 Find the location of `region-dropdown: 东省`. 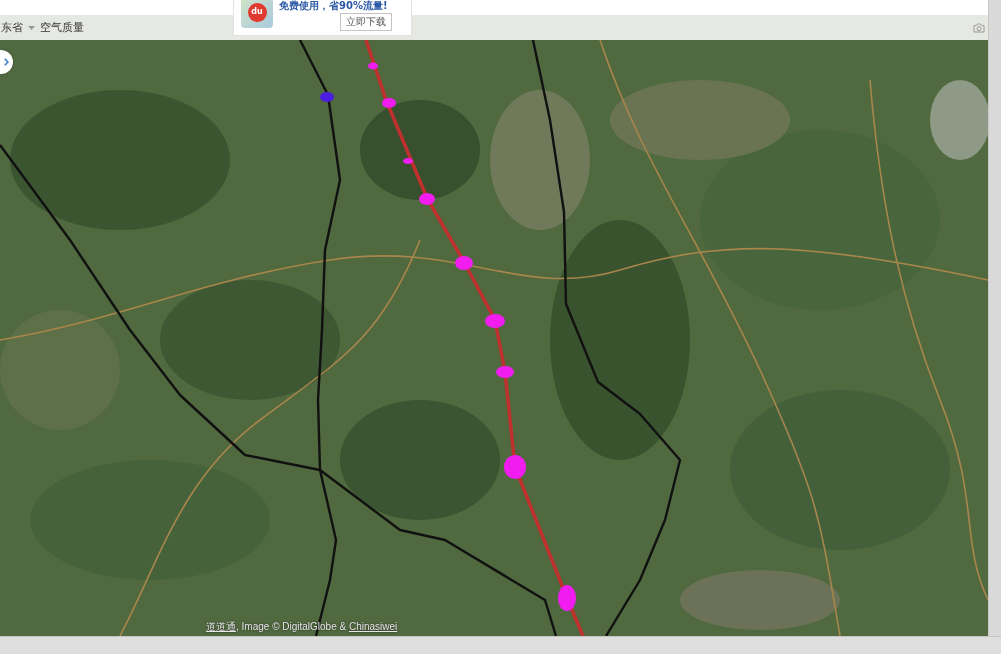

region-dropdown: 东省 is located at coordinates (17, 27).